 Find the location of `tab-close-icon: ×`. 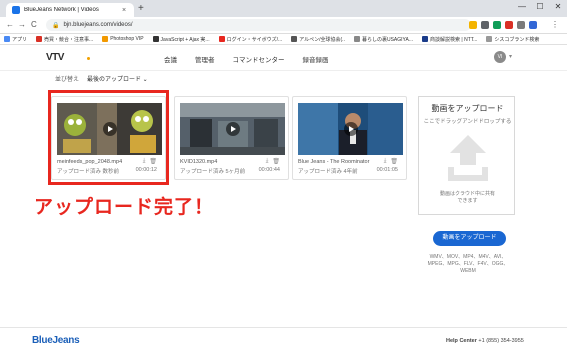

tab-close-icon: × is located at coordinates (126, 10).